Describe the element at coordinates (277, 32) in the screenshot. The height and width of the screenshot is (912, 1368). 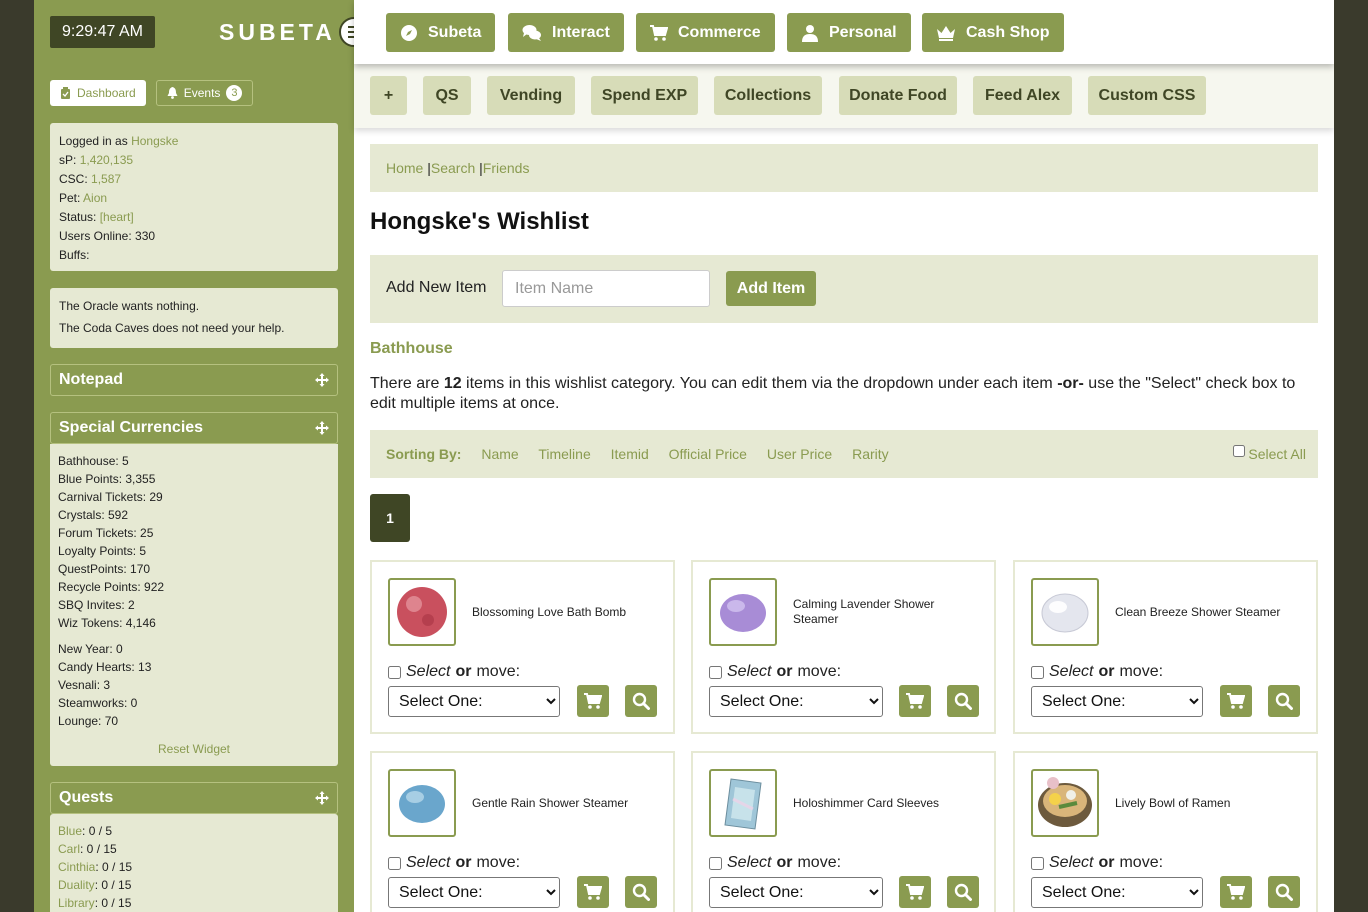
I see `site-logo: SUBETA` at that location.